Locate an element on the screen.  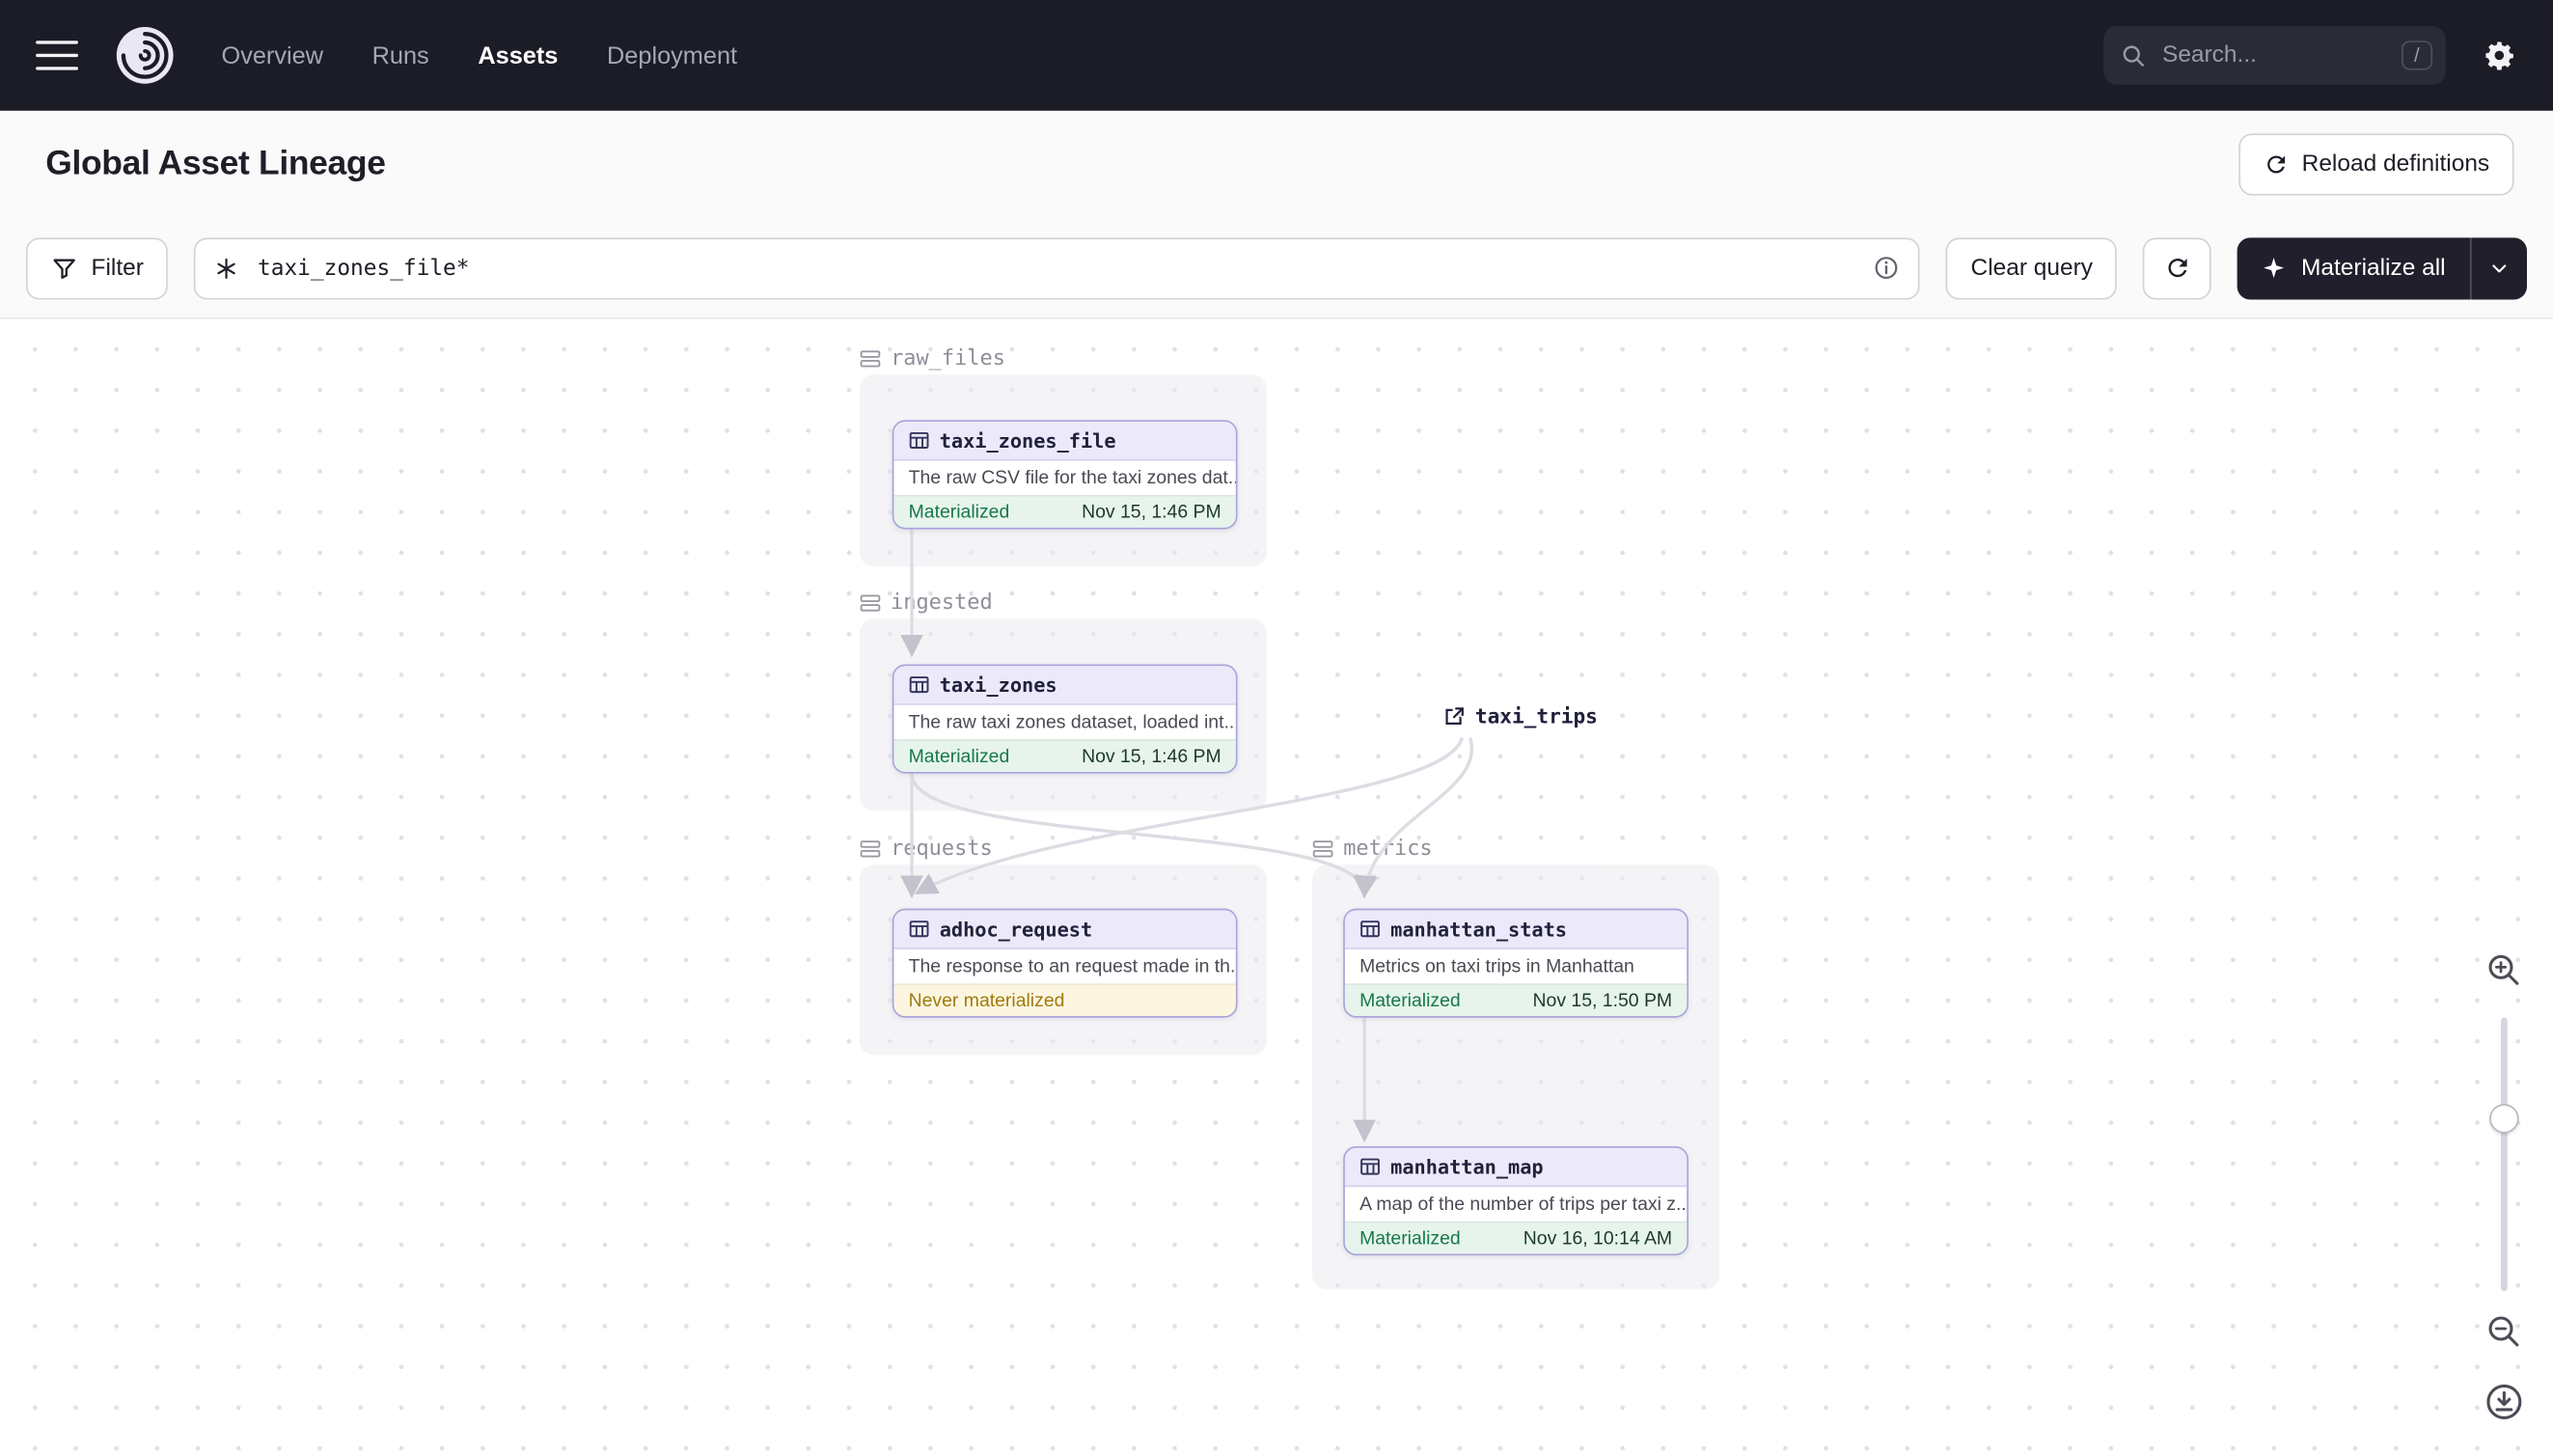
search-input is located at coordinates (2273, 55).